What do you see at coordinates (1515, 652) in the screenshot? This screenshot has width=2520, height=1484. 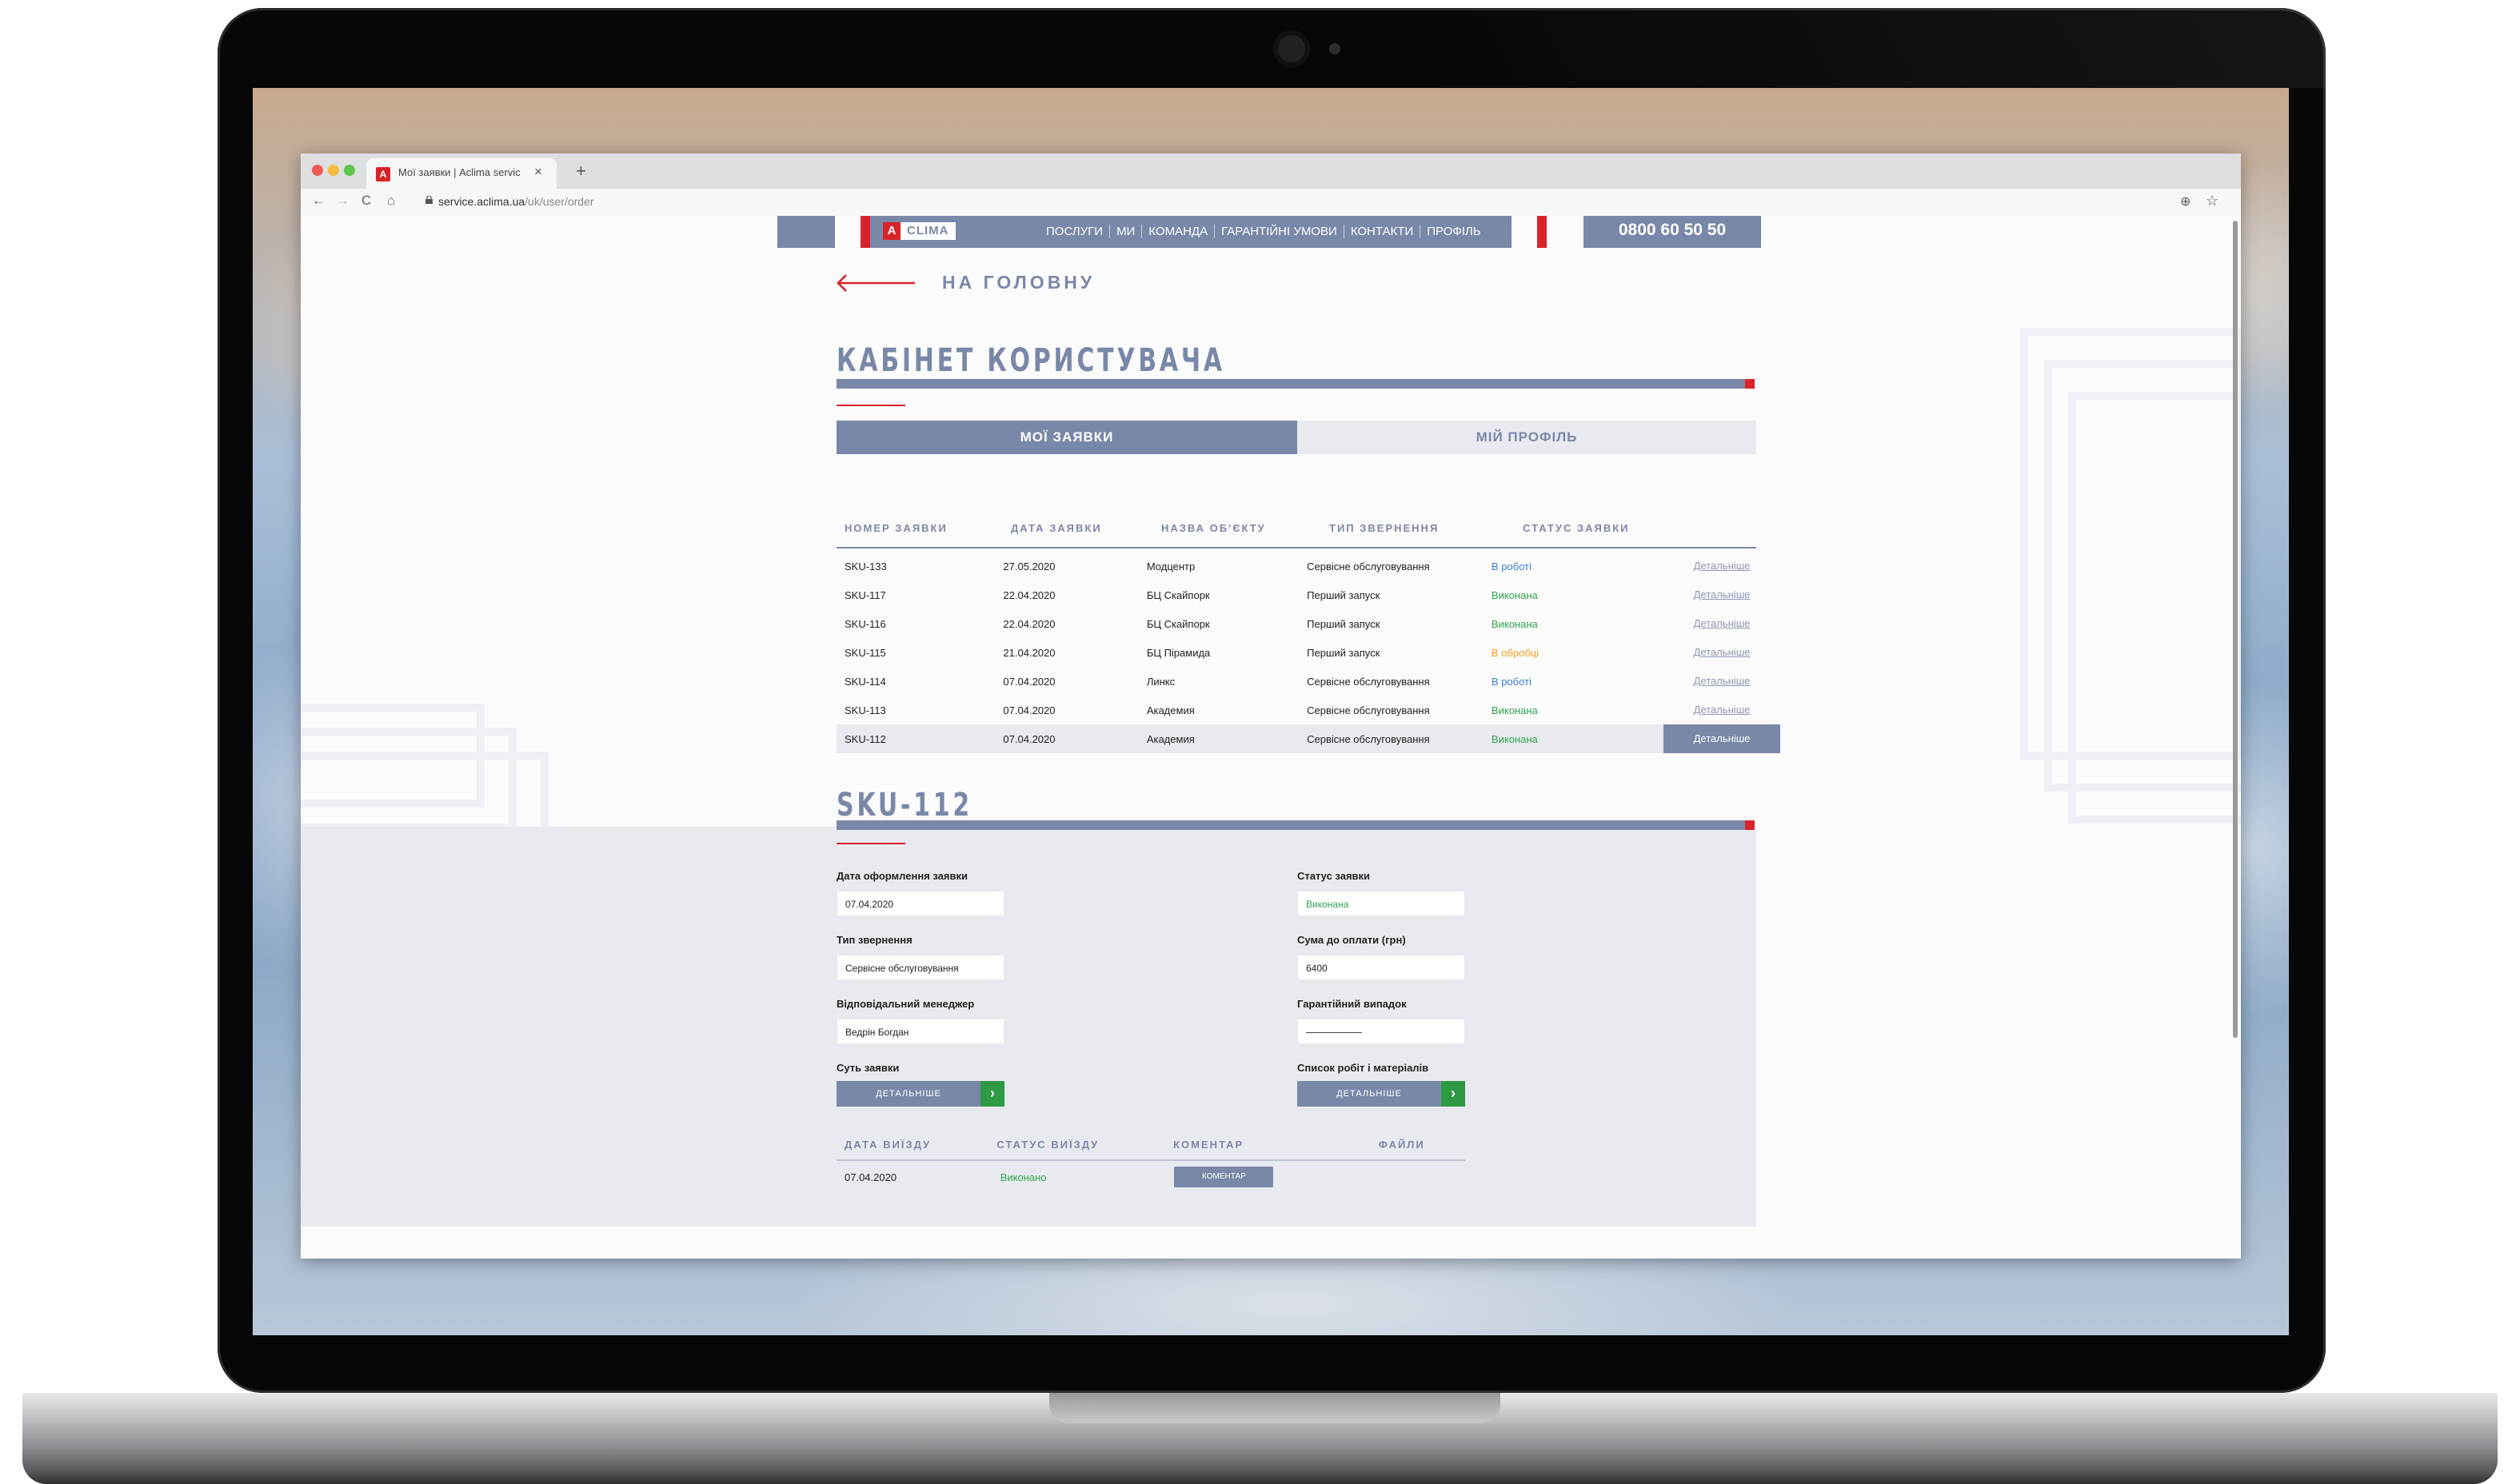 I see `order-status: В обробці` at bounding box center [1515, 652].